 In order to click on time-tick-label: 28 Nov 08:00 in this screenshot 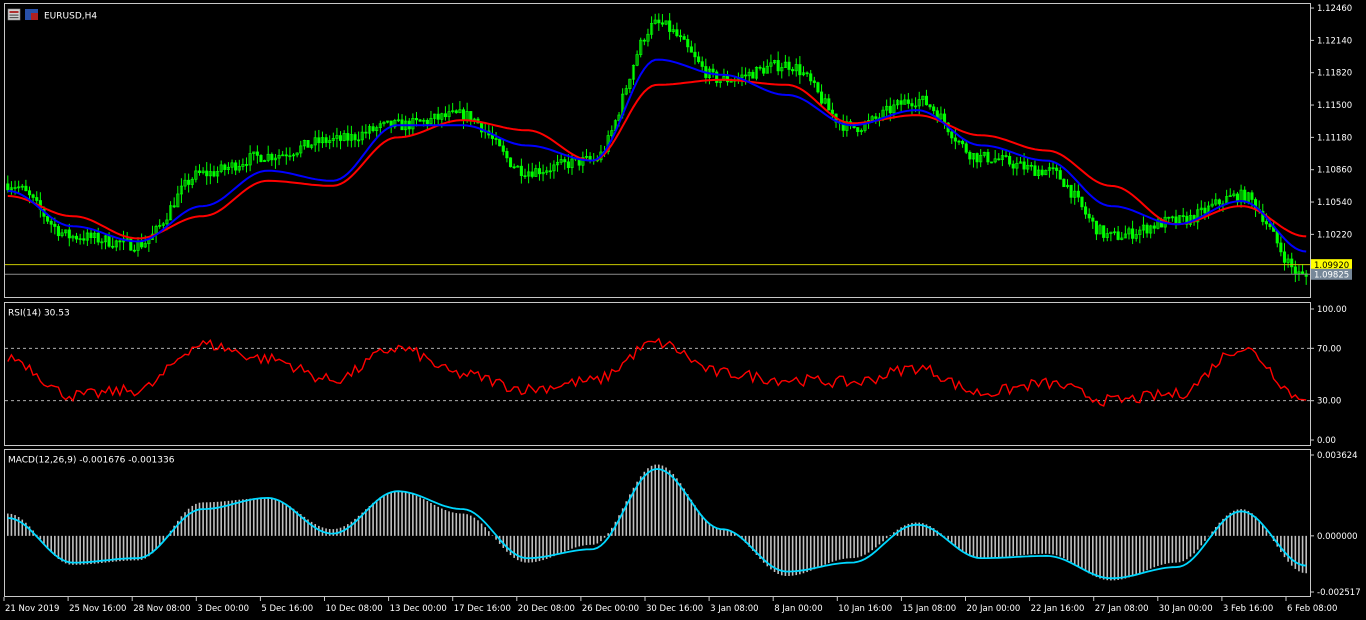, I will do `click(161, 609)`.